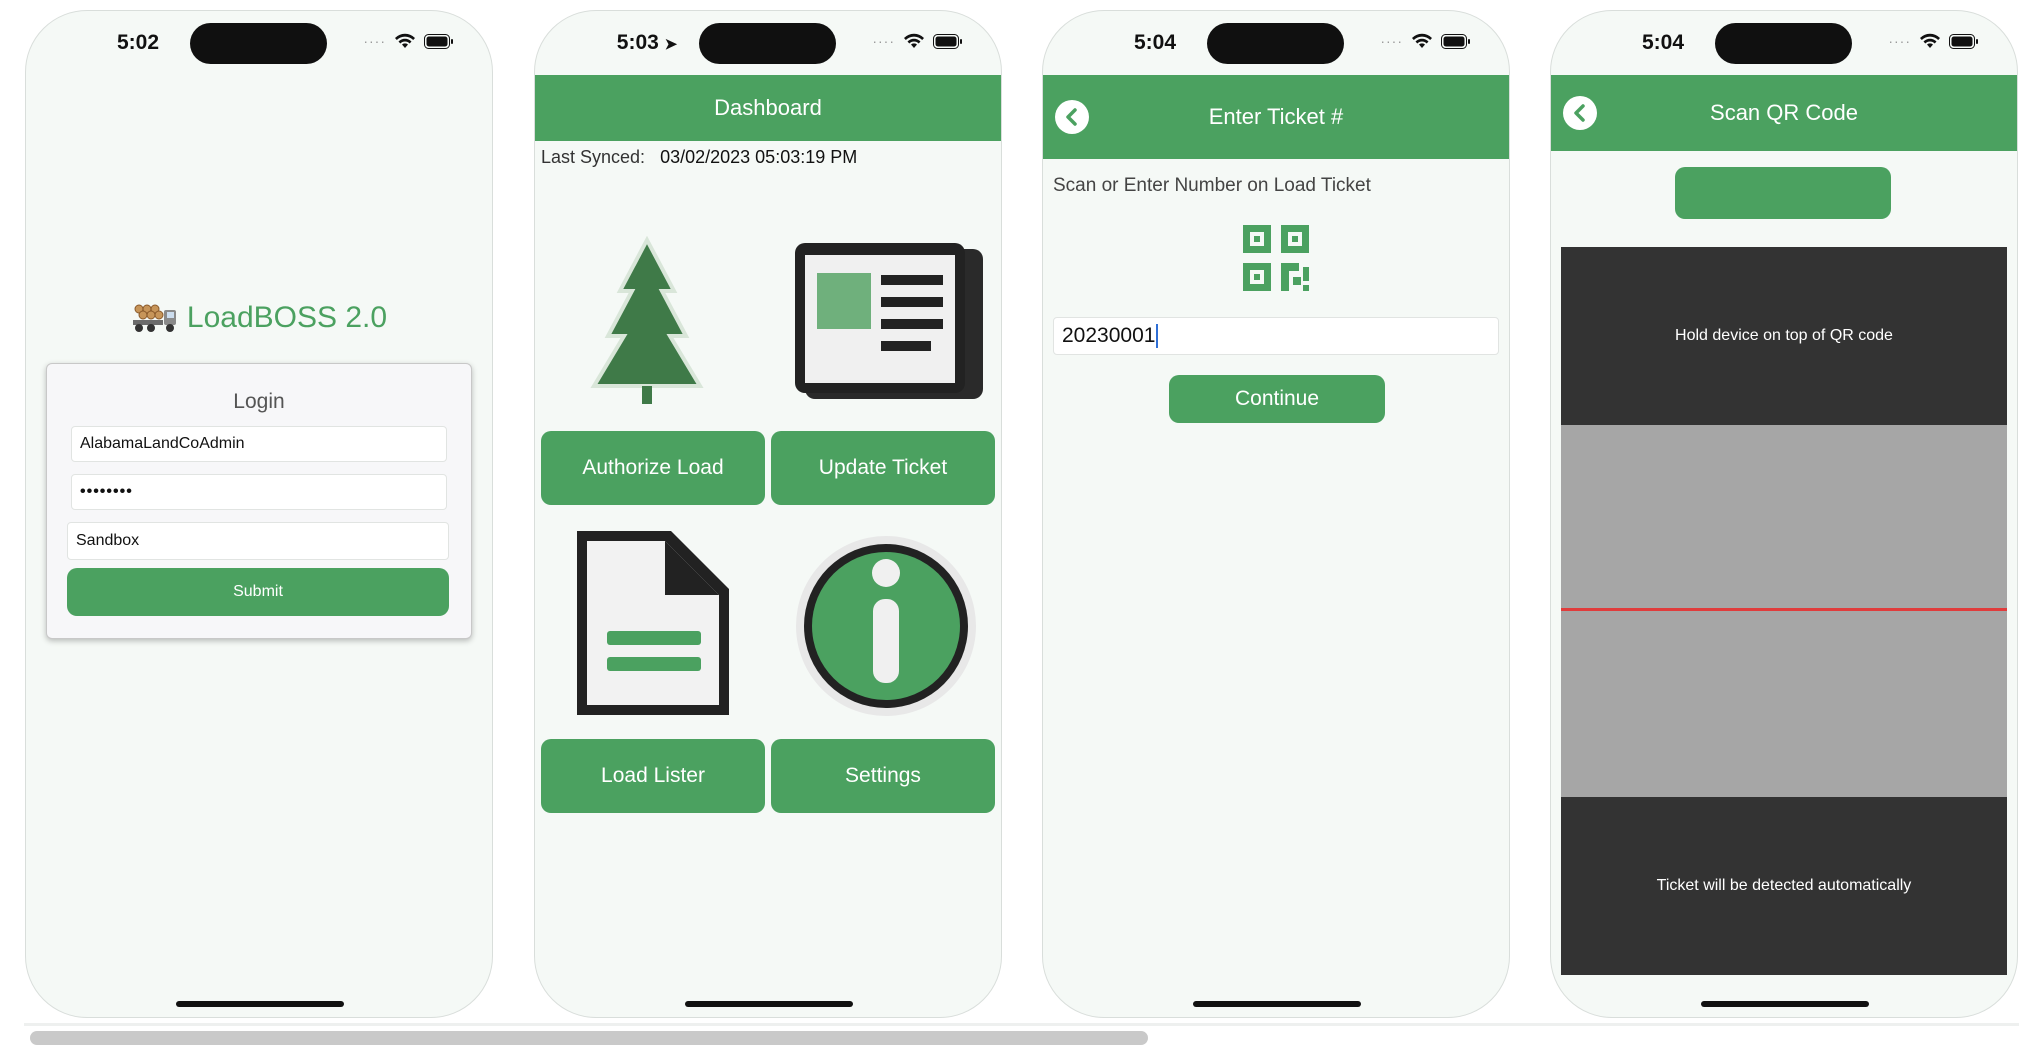  Describe the element at coordinates (650, 625) in the screenshot. I see `document-icon` at that location.